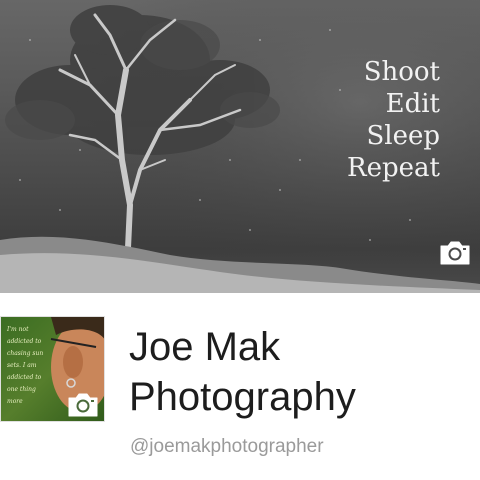  What do you see at coordinates (242, 372) in the screenshot?
I see `page-name: Joe Mak Photography` at bounding box center [242, 372].